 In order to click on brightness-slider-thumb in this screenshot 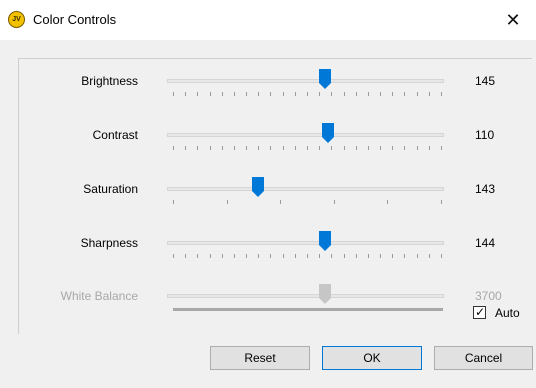, I will do `click(324, 79)`.